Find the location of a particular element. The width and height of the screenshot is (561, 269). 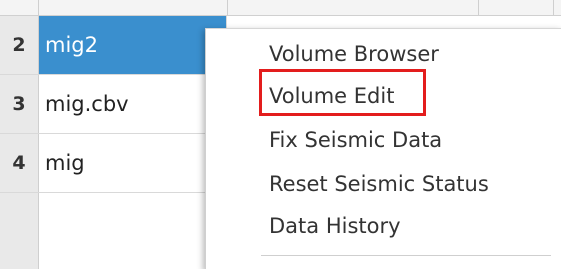

table-cell-name: mig.cbv is located at coordinates (133, 104).